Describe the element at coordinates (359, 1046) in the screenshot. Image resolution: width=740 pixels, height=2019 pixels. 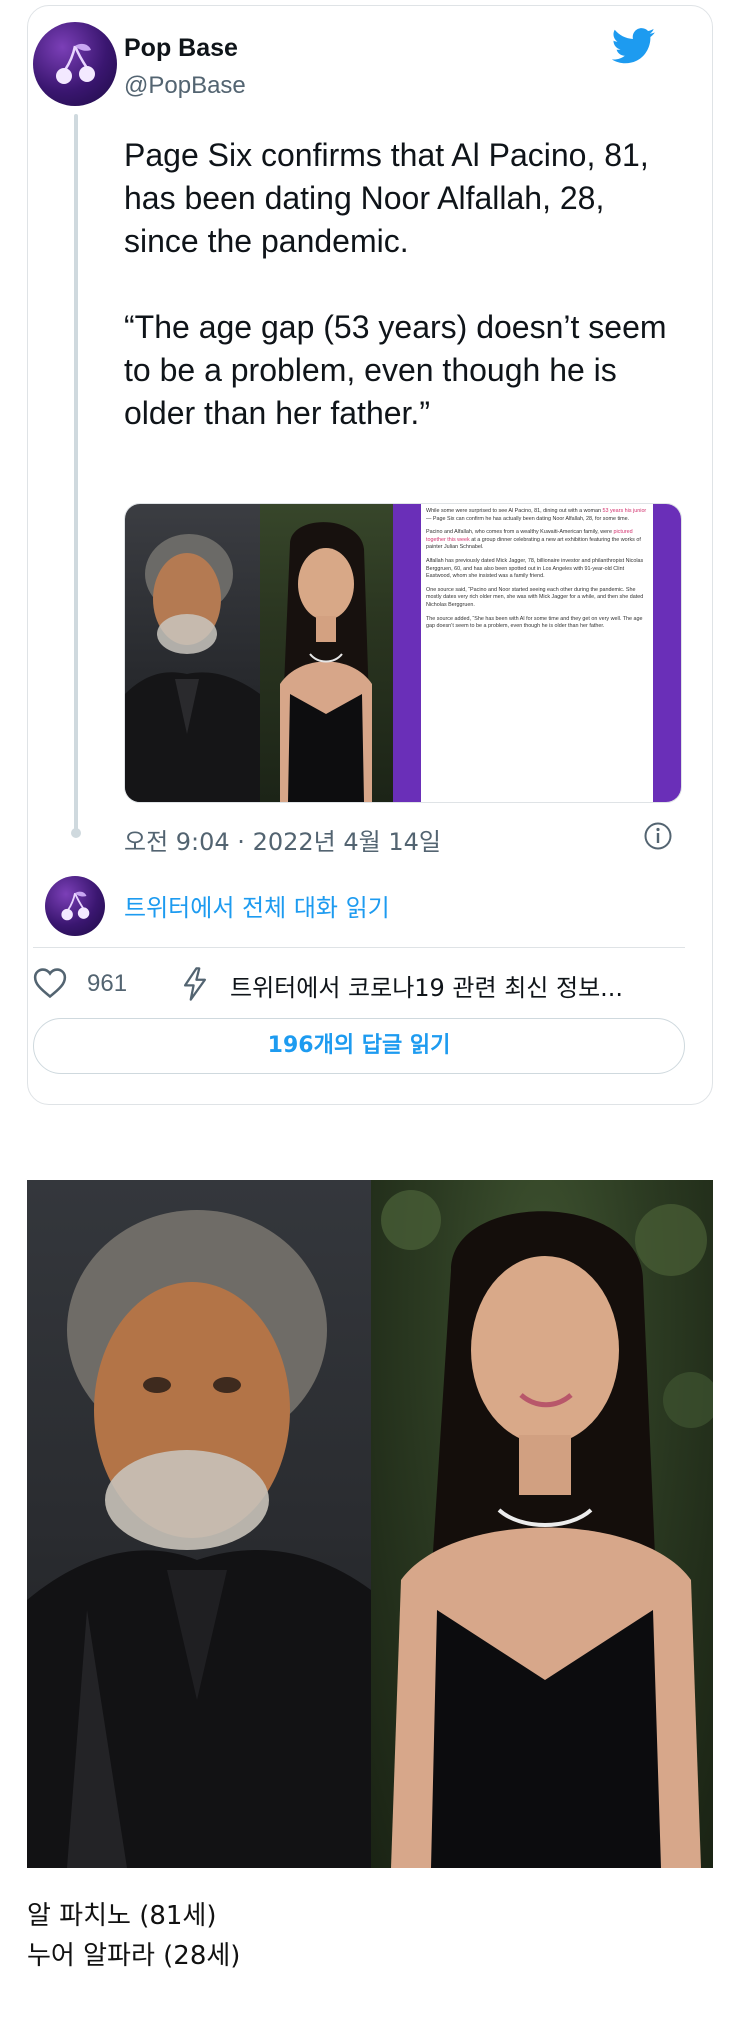
I see `read-replies-button: 196개의 답글 읽기` at that location.